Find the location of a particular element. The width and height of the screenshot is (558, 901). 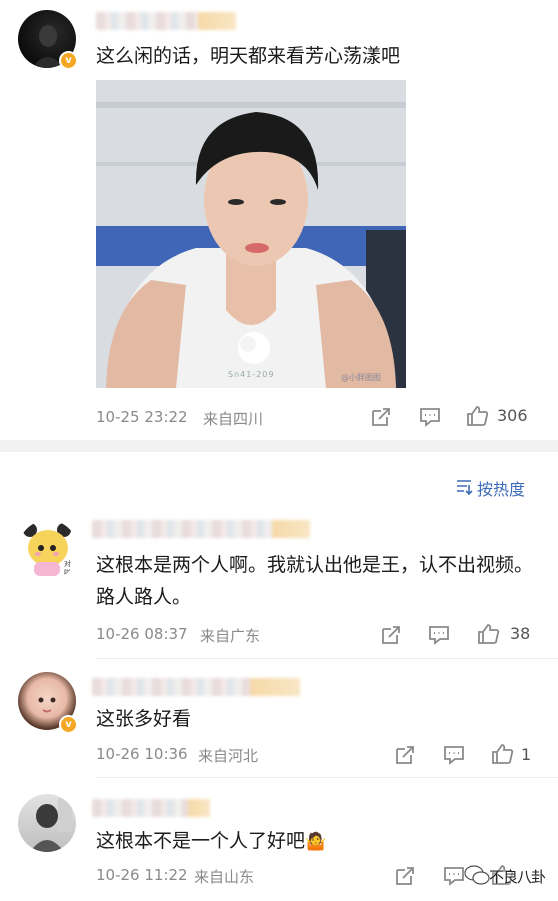

watermark-text: 不良八卦 is located at coordinates (517, 877).